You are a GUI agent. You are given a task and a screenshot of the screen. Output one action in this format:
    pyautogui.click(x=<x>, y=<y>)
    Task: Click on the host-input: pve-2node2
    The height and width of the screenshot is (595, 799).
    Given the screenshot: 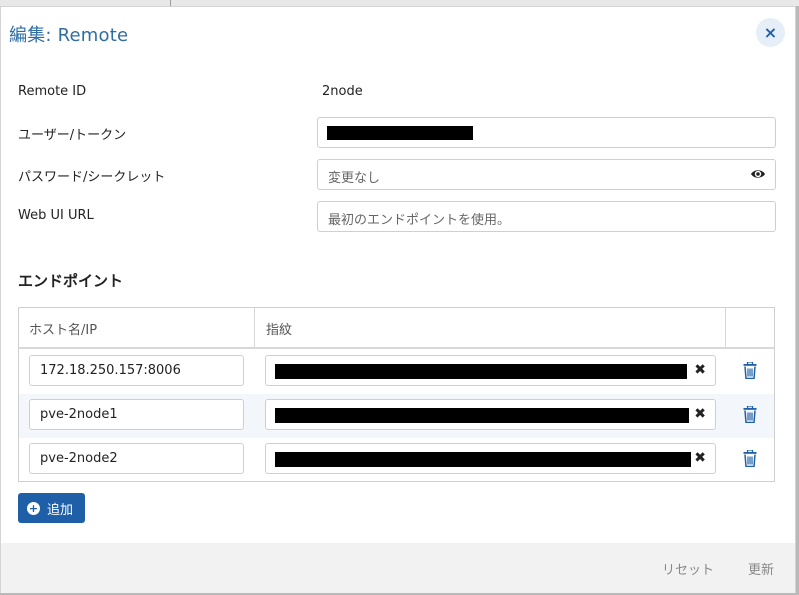 What is the action you would take?
    pyautogui.click(x=136, y=458)
    